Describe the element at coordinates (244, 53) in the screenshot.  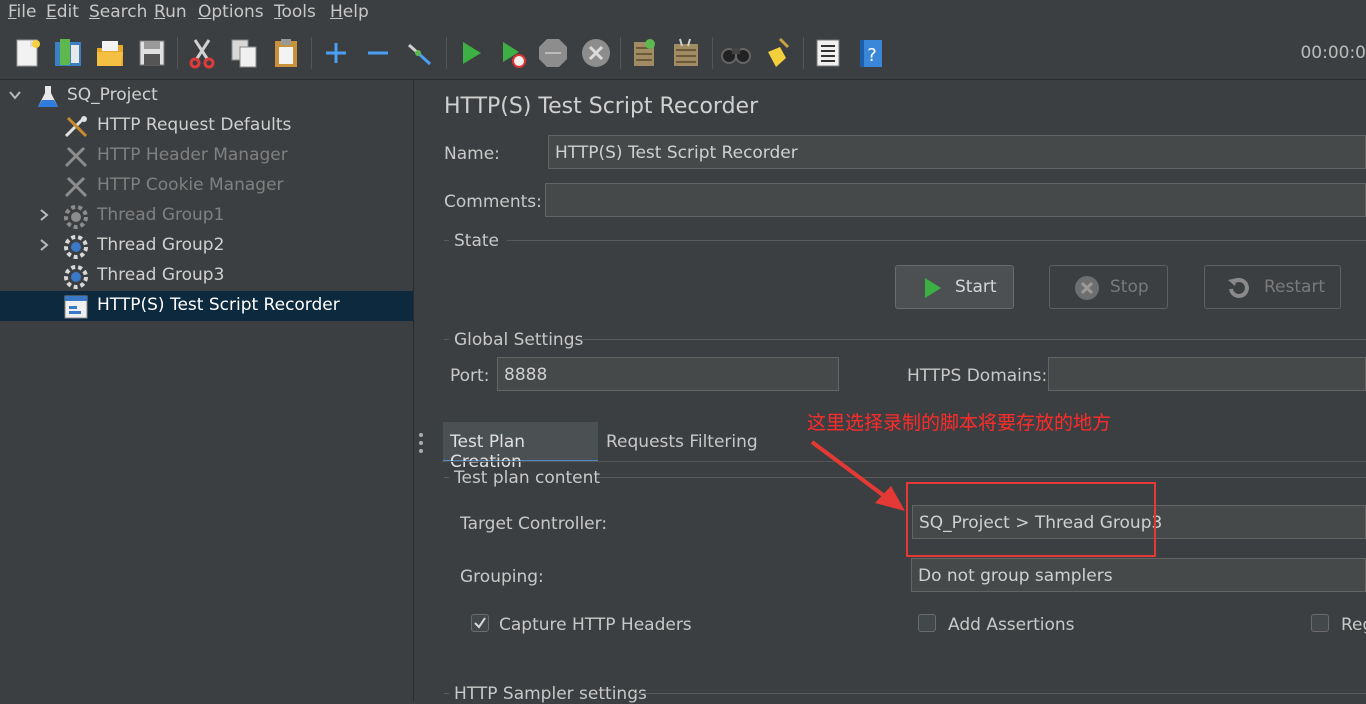
I see `copy-icon` at that location.